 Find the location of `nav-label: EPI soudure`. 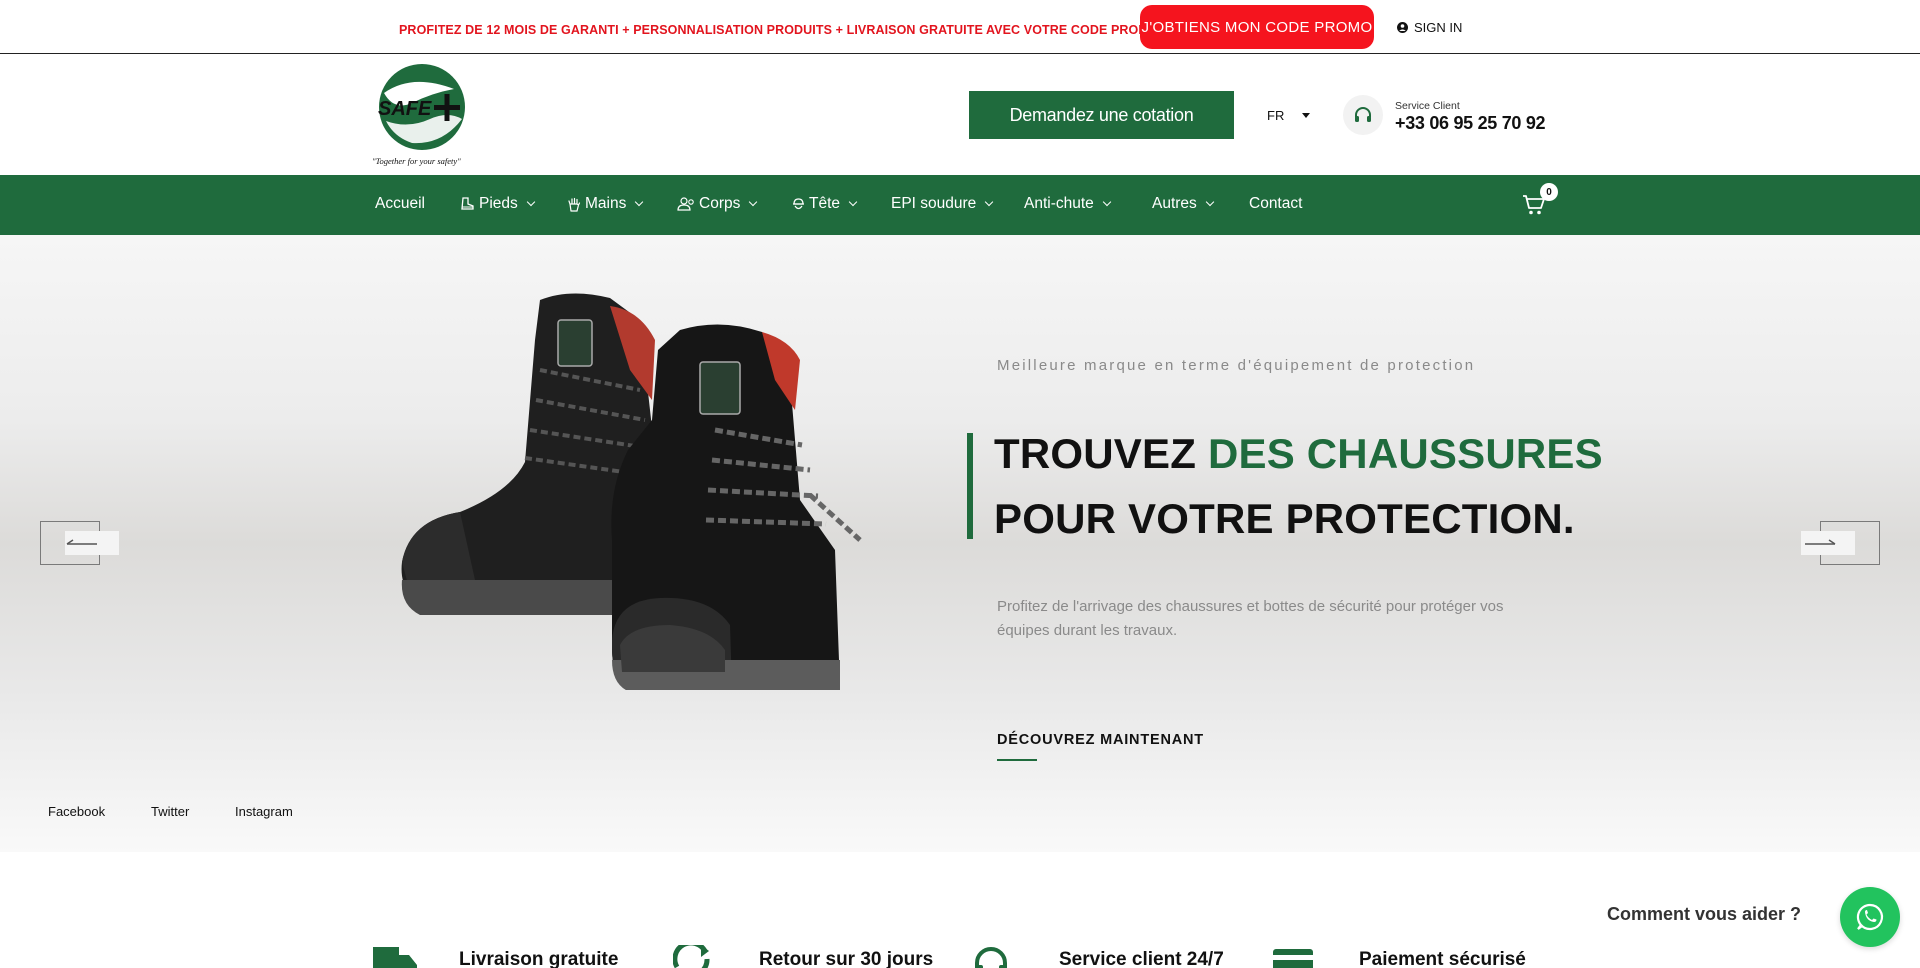

nav-label: EPI soudure is located at coordinates (934, 203).